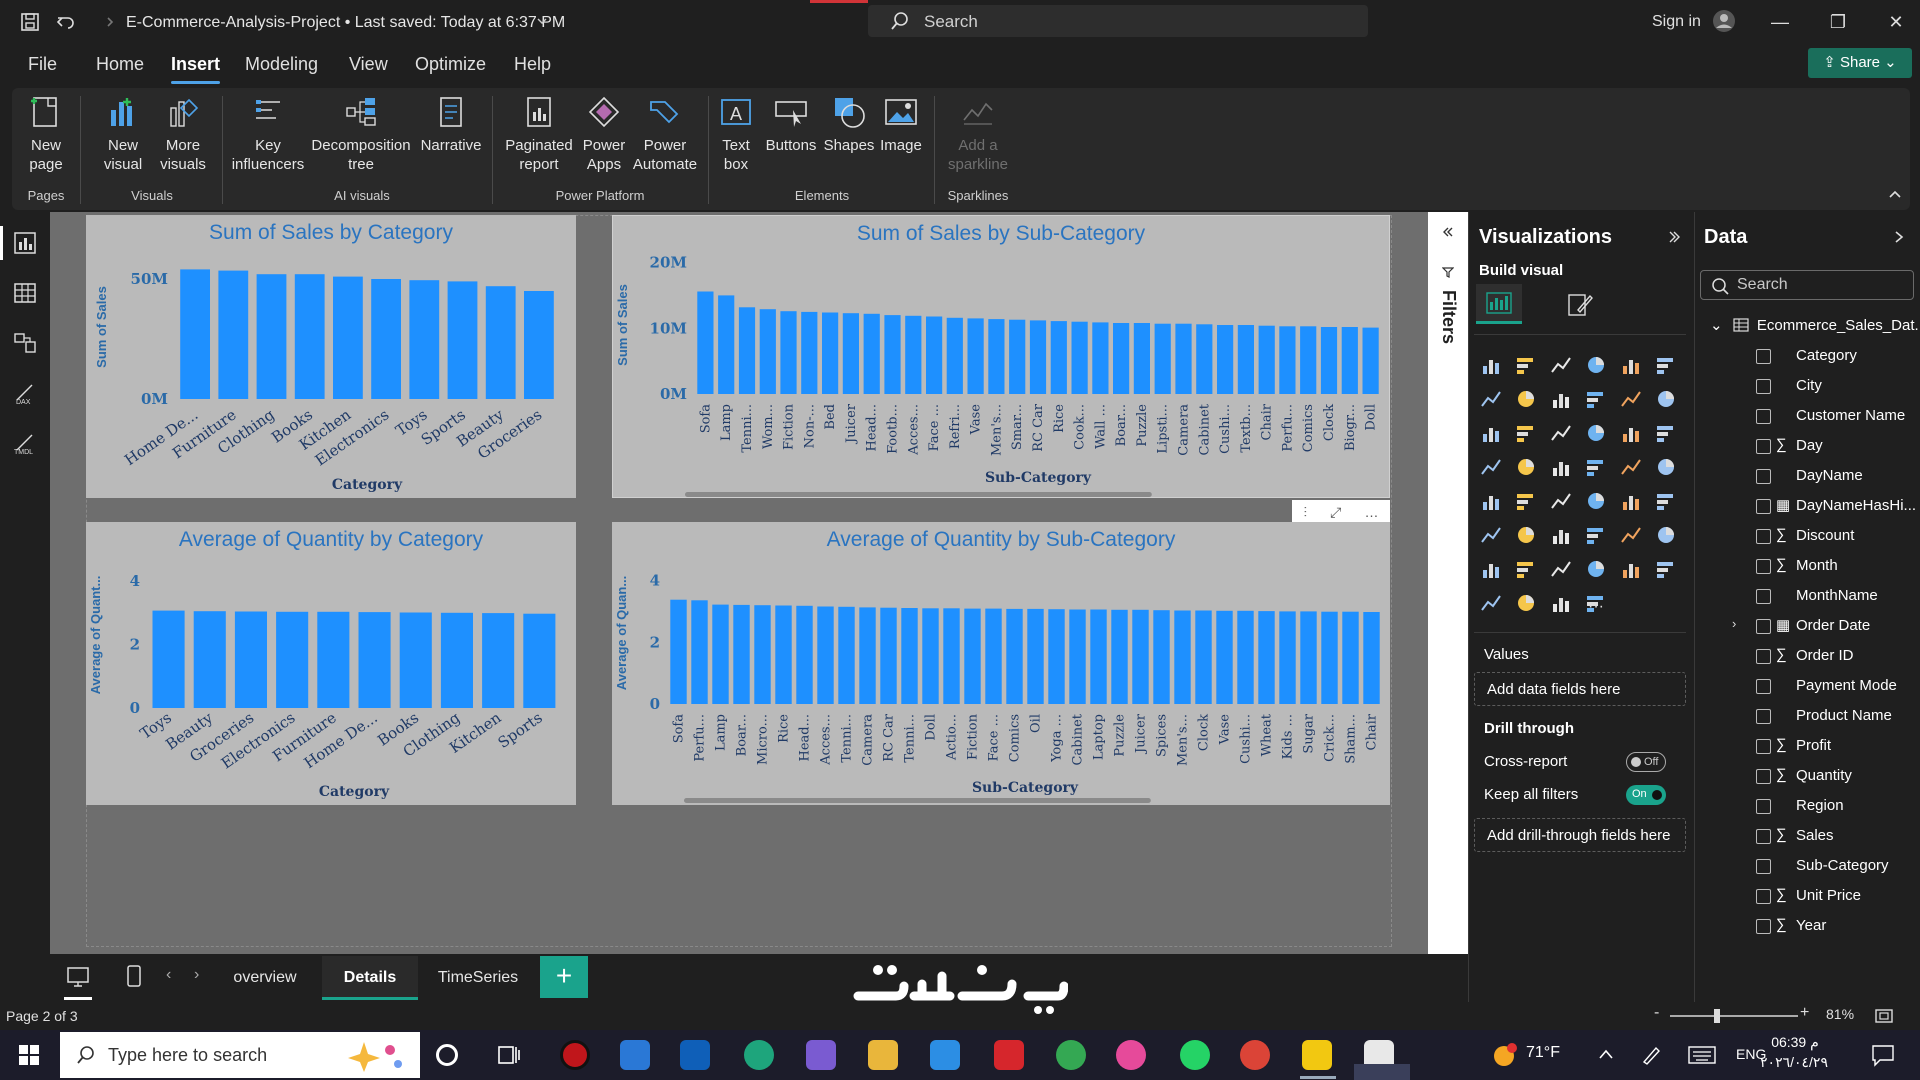 This screenshot has width=1920, height=1080. I want to click on avatar-icon, so click(1724, 21).